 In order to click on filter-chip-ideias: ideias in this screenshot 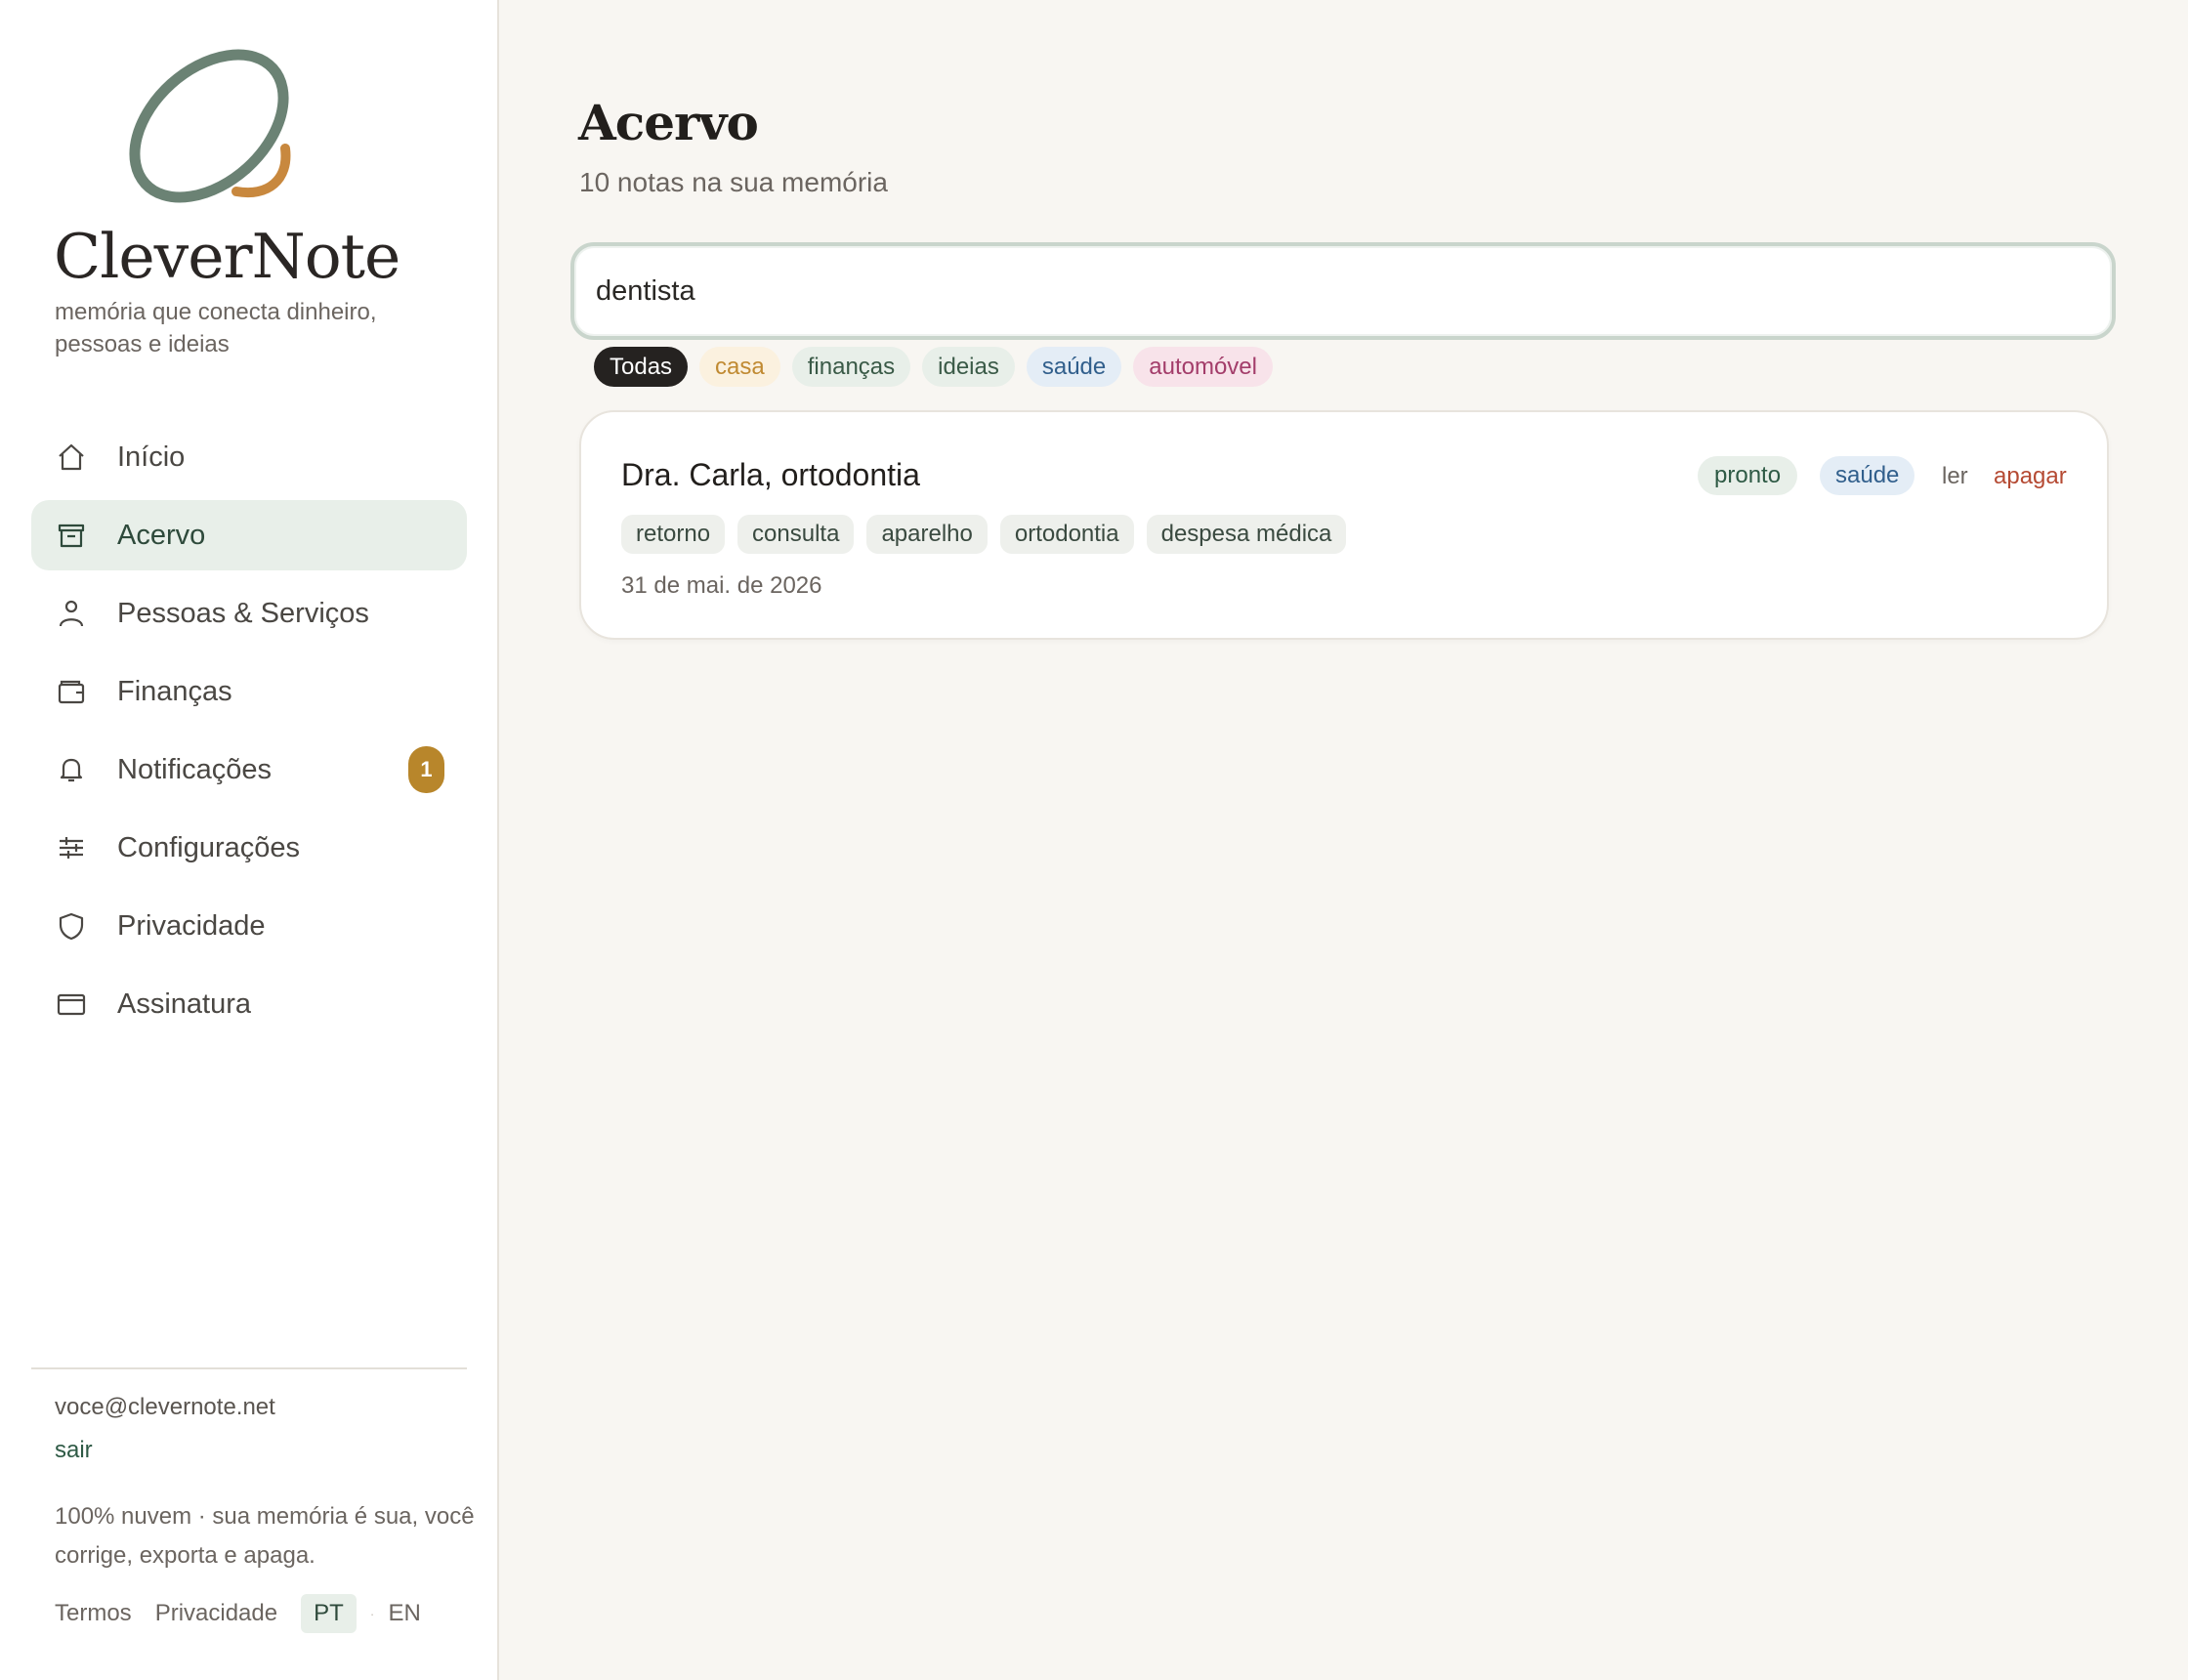, I will do `click(968, 367)`.